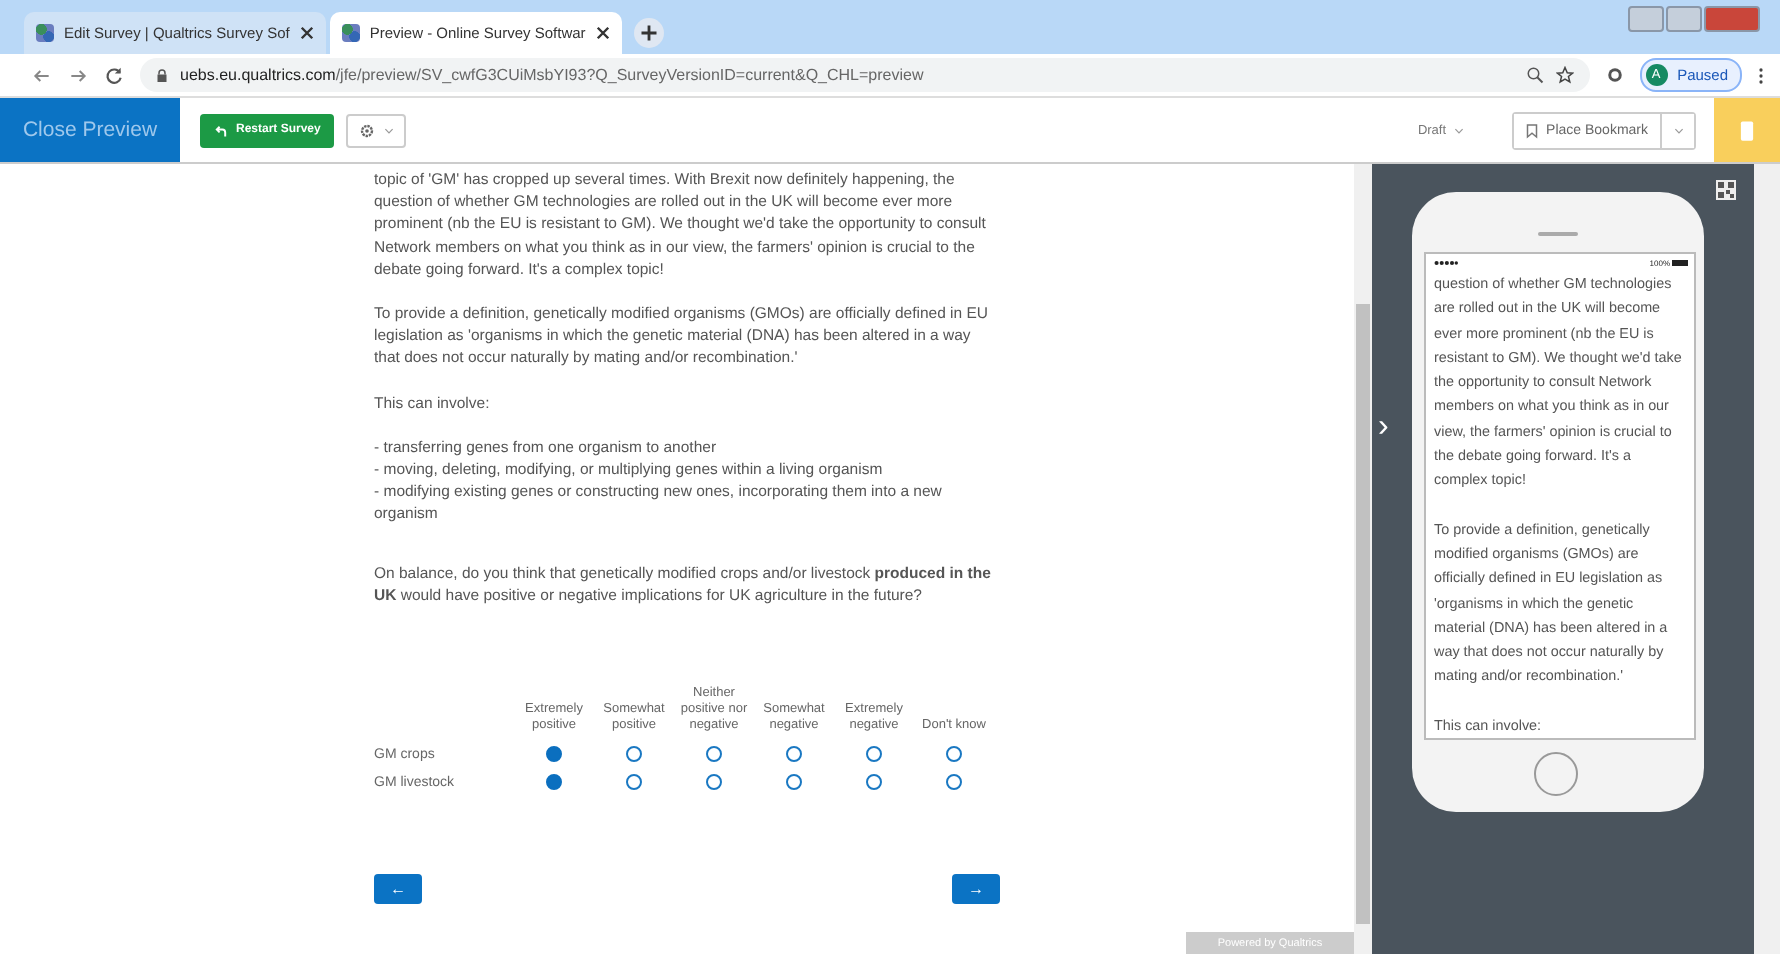 The height and width of the screenshot is (954, 1780). I want to click on dots-icon, so click(45, 33).